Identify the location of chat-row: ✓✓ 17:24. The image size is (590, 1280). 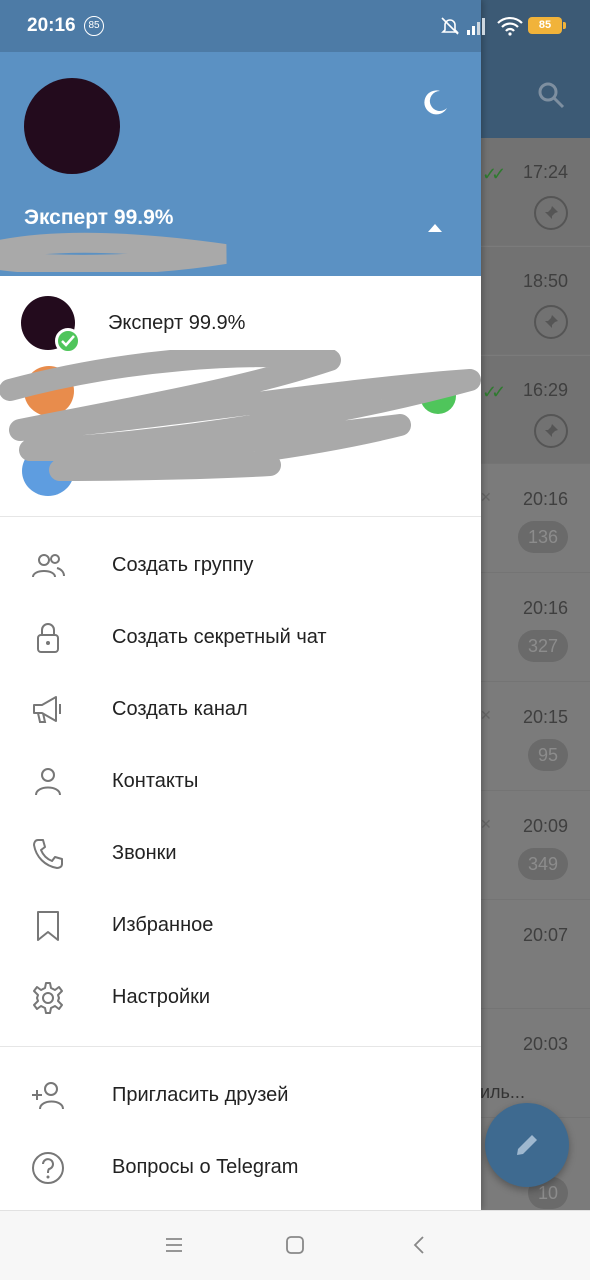
(535, 192).